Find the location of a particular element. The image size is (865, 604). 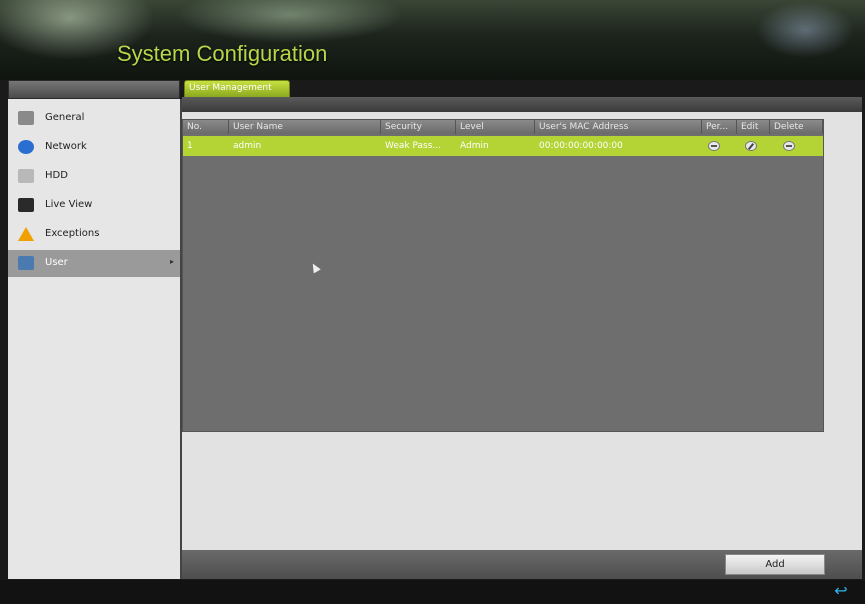

live-view-monitor-icon is located at coordinates (26, 205).